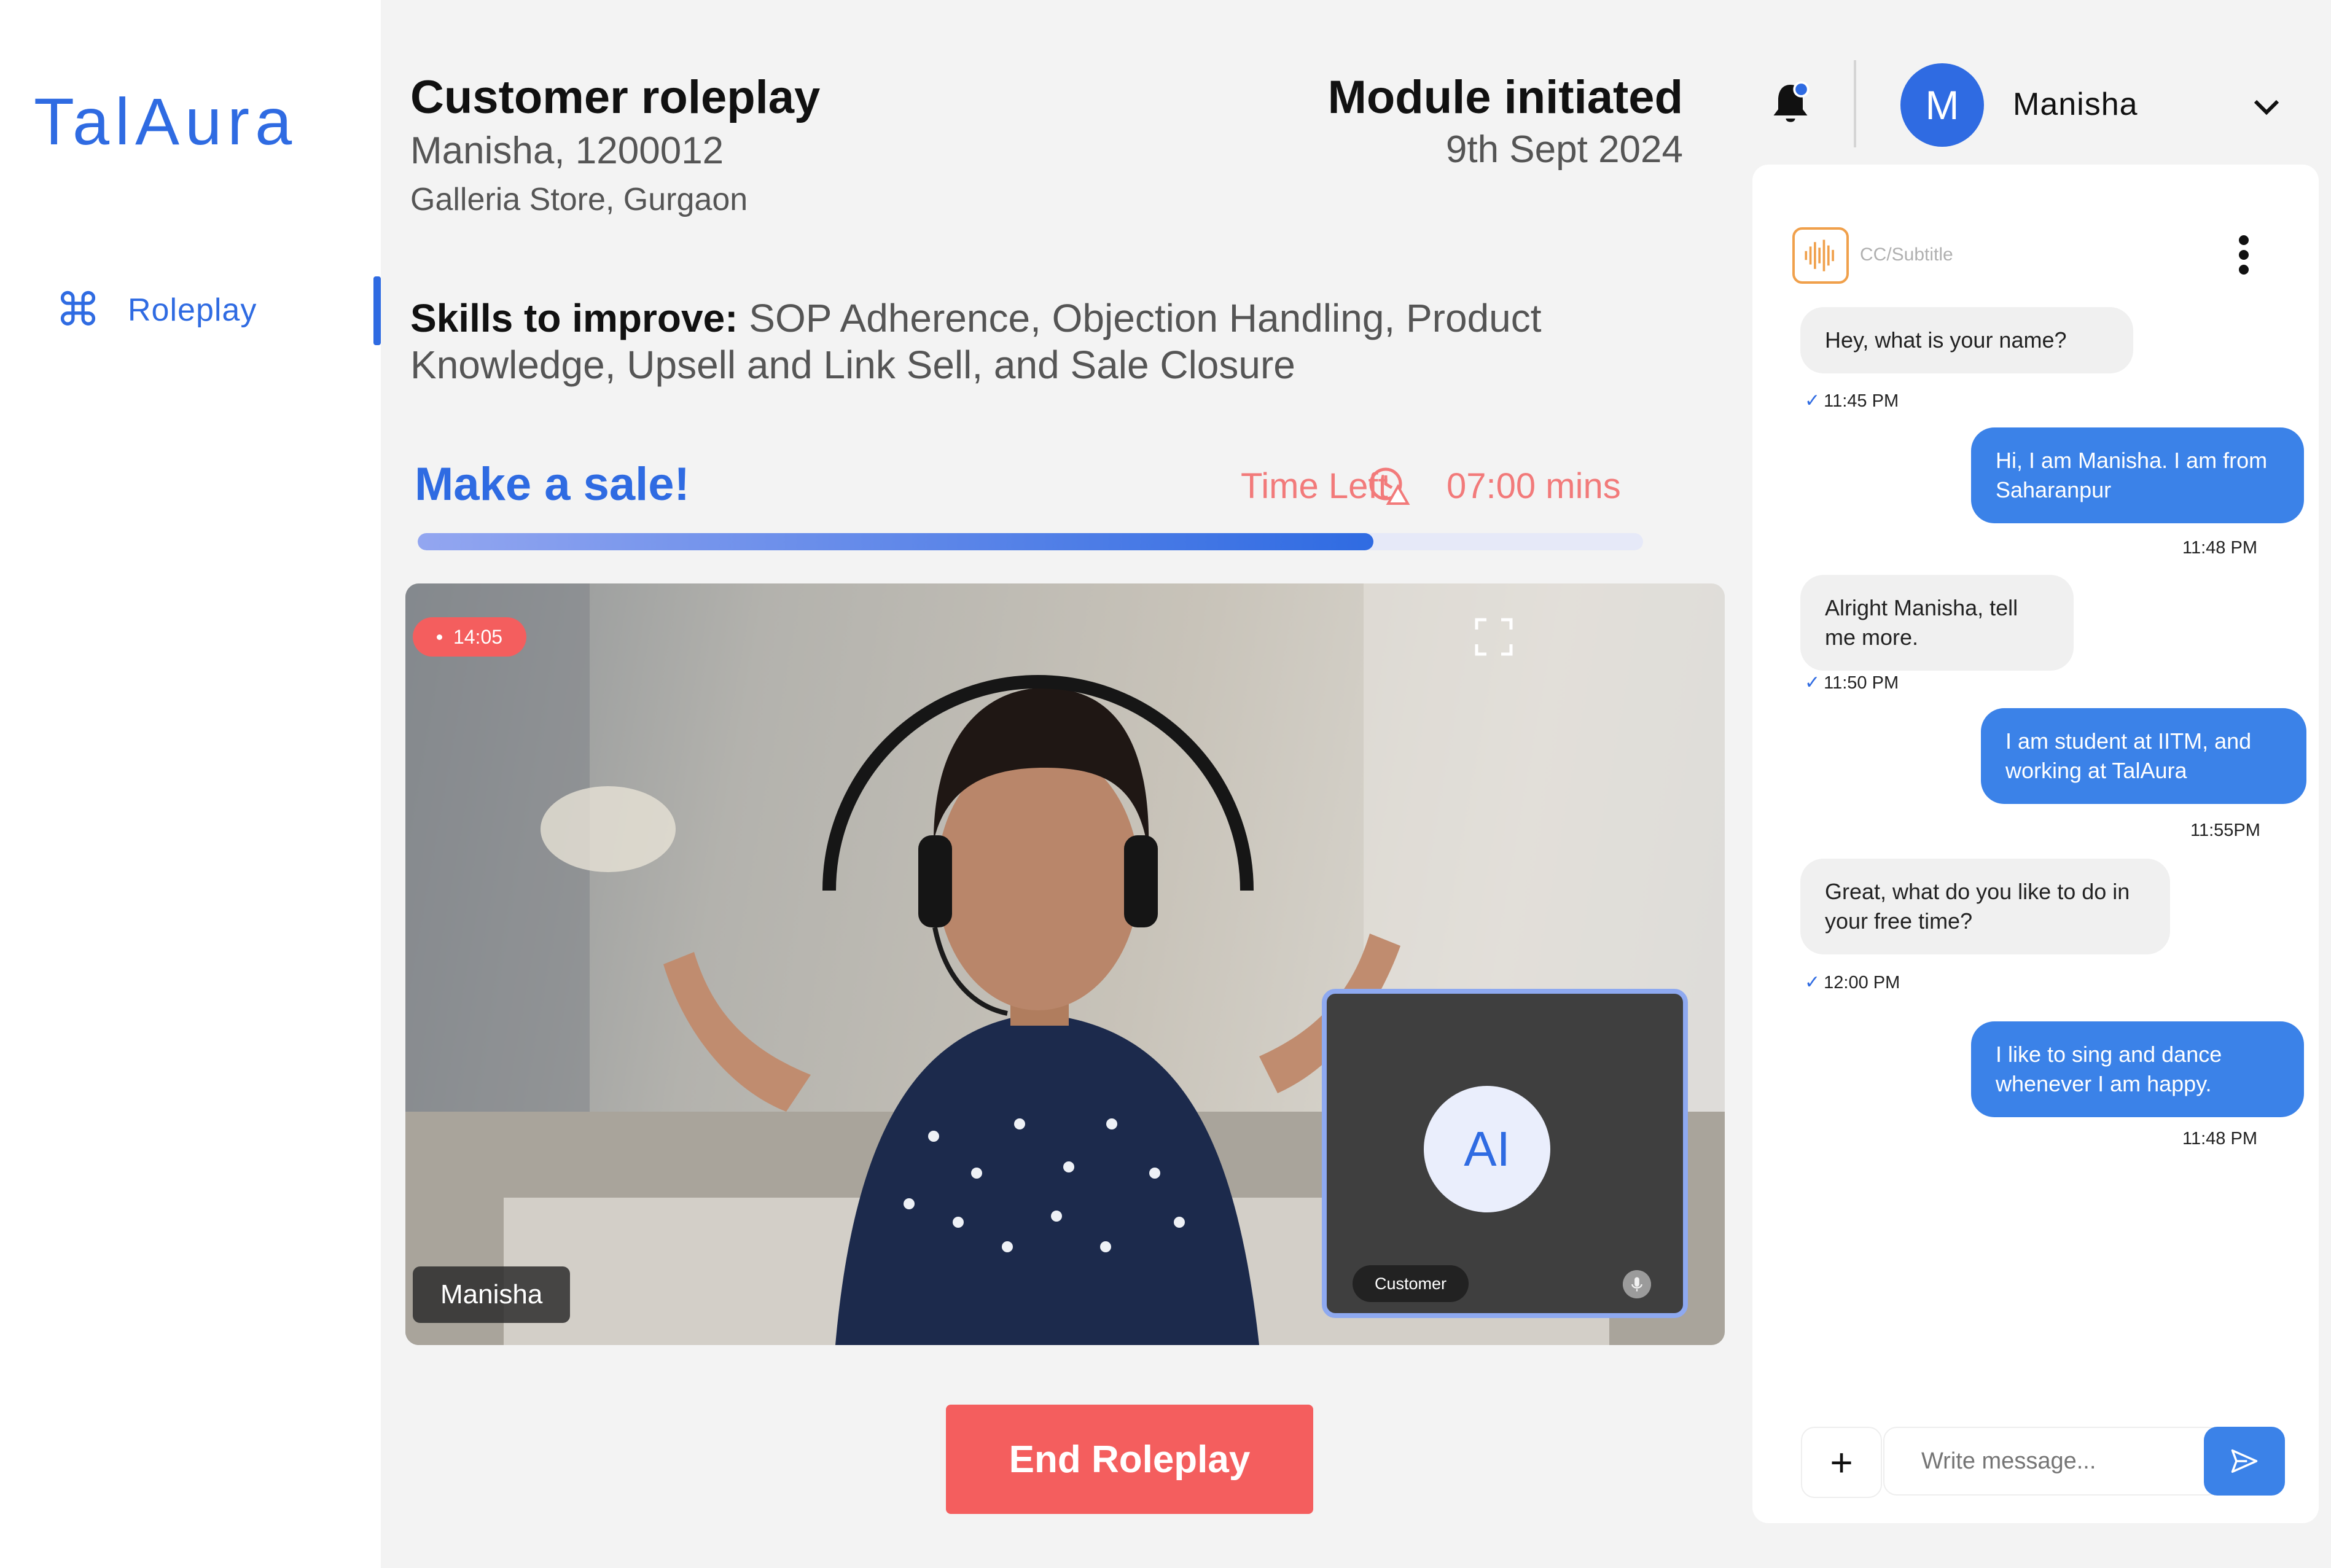 The width and height of the screenshot is (2331, 1568). What do you see at coordinates (574, 318) in the screenshot?
I see `skills-label: Skills to improve:` at bounding box center [574, 318].